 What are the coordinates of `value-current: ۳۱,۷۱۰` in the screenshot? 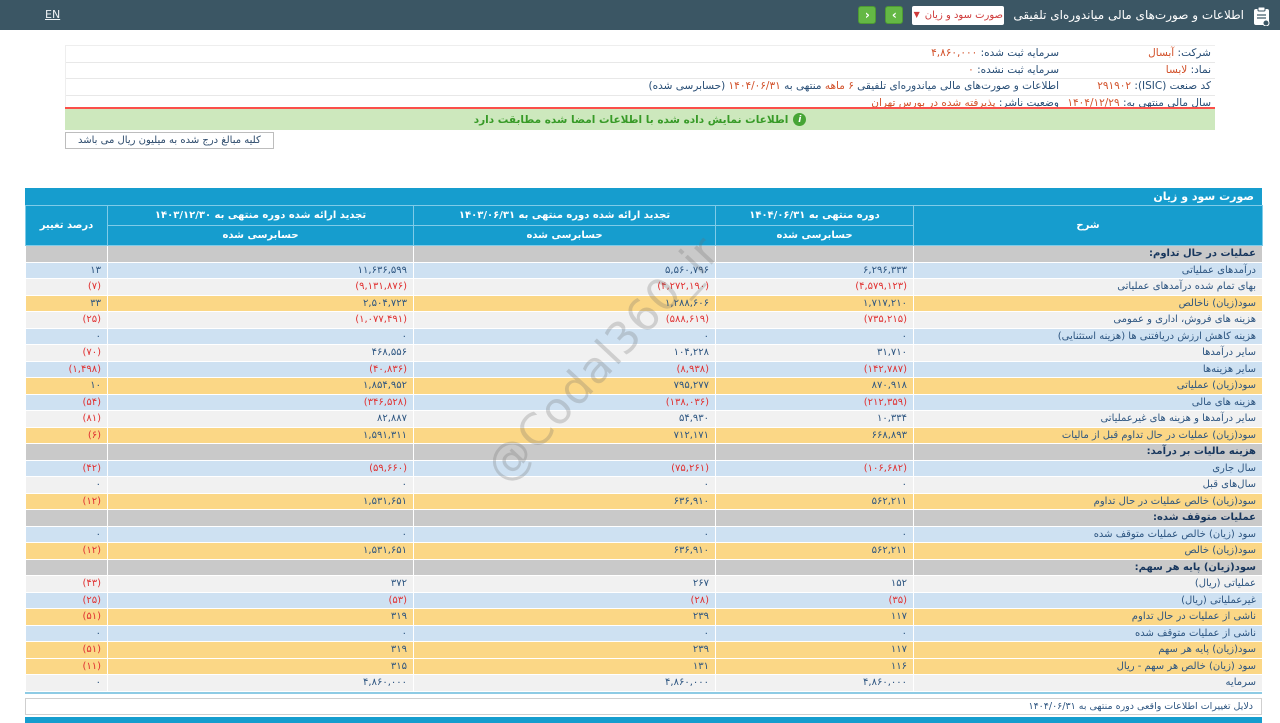 It's located at (814, 353).